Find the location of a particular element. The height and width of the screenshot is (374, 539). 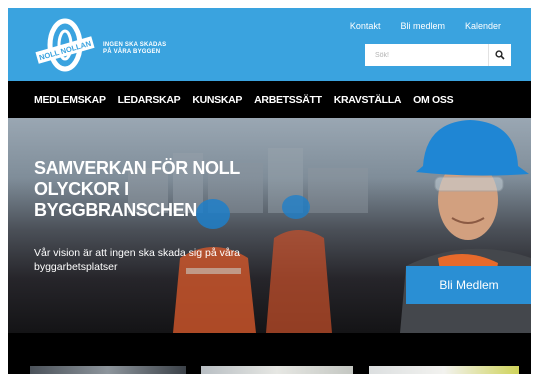

tagline: INGEN SKA SKADAS PÅ VÅRA BYGGEN is located at coordinates (134, 49).